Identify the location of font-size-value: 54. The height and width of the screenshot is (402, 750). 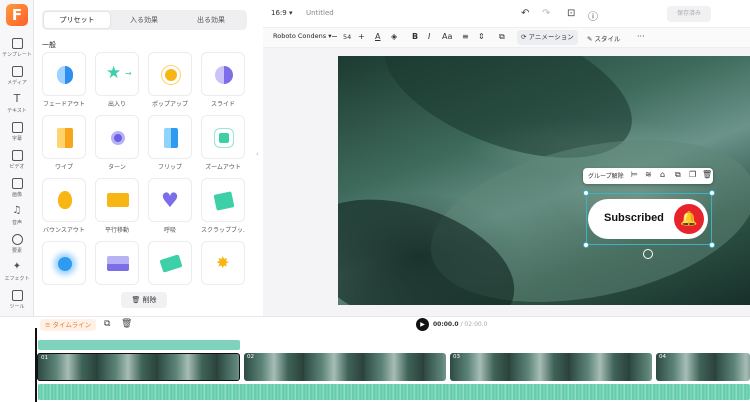
(347, 37).